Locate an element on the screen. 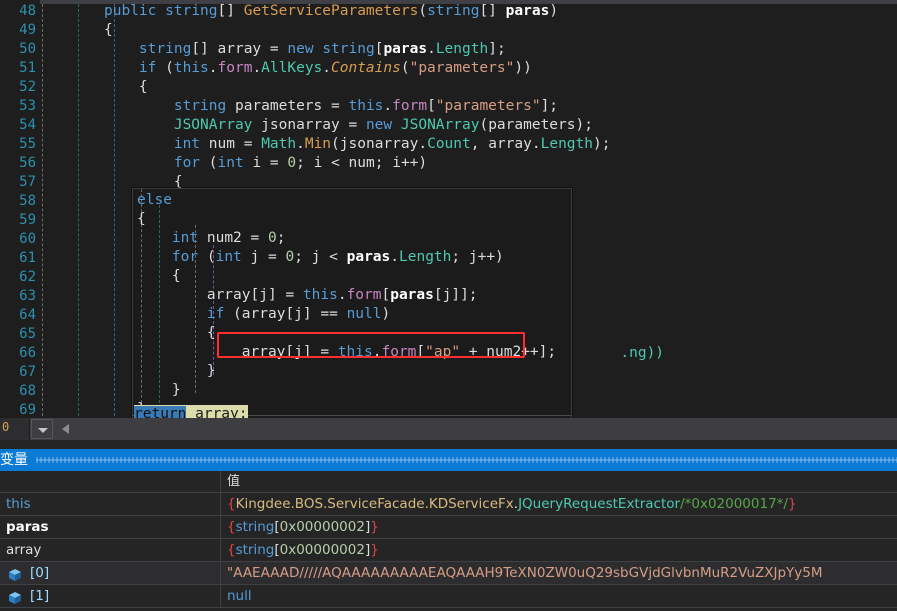 Image resolution: width=897 pixels, height=611 pixels. variable-name: this is located at coordinates (18, 504).